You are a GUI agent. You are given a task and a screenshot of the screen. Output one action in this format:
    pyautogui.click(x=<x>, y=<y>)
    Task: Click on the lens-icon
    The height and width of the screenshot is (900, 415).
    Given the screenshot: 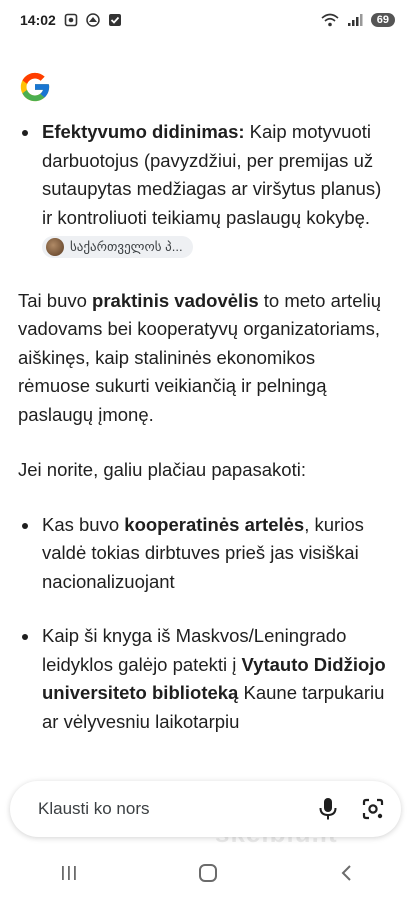 What is the action you would take?
    pyautogui.click(x=373, y=809)
    